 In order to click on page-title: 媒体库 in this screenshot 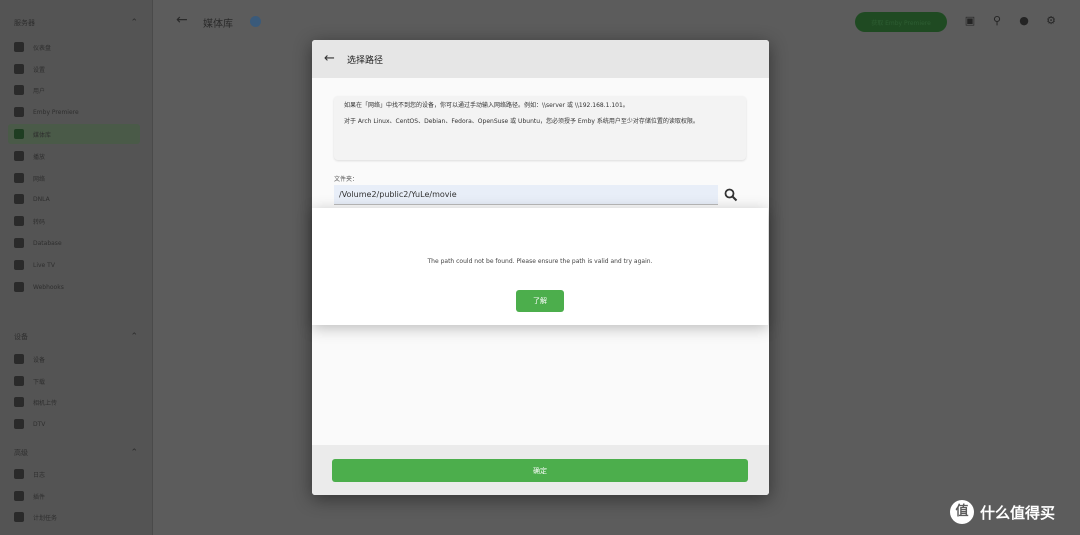, I will do `click(218, 24)`.